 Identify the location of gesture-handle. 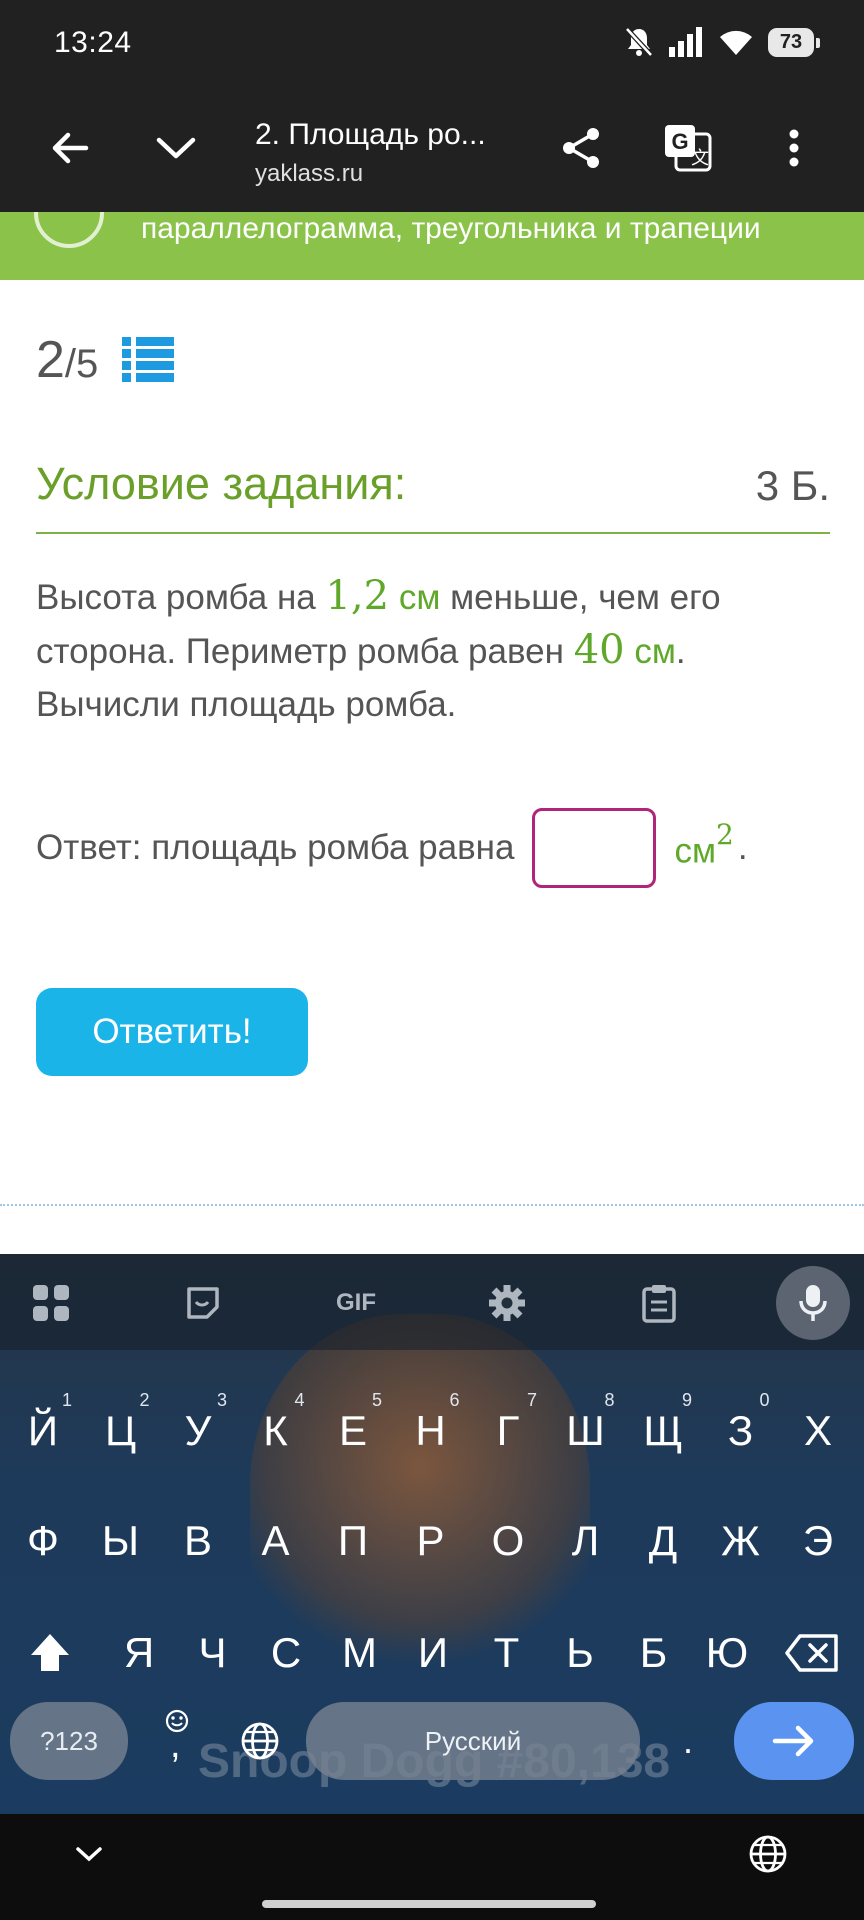
(429, 1904).